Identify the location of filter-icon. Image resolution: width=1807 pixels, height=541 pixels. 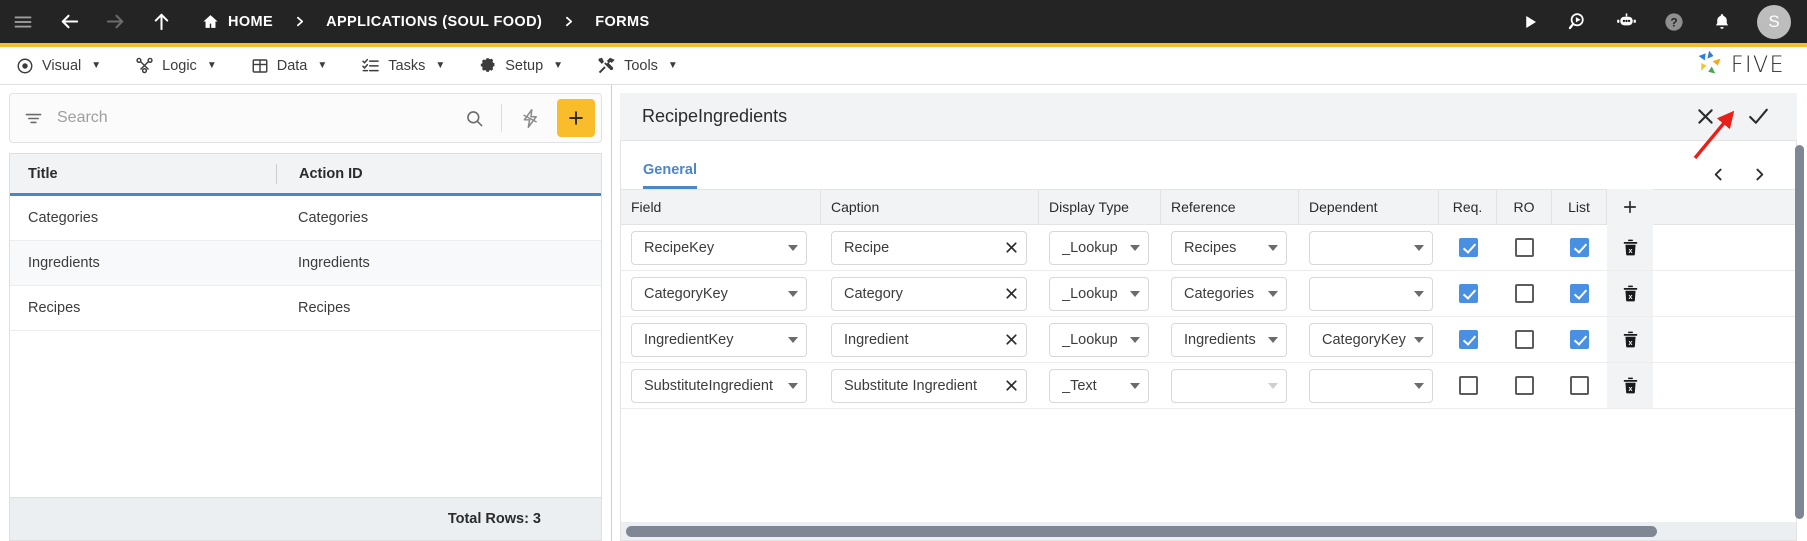
(33, 118).